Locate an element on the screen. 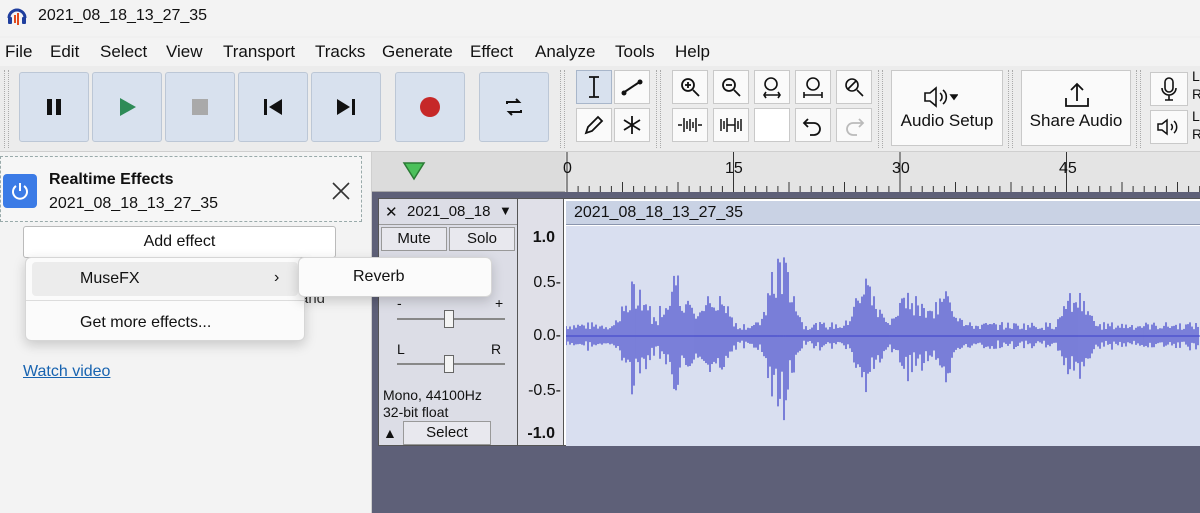  track-header: ✕ 2021_08_18 ▼ is located at coordinates (448, 212).